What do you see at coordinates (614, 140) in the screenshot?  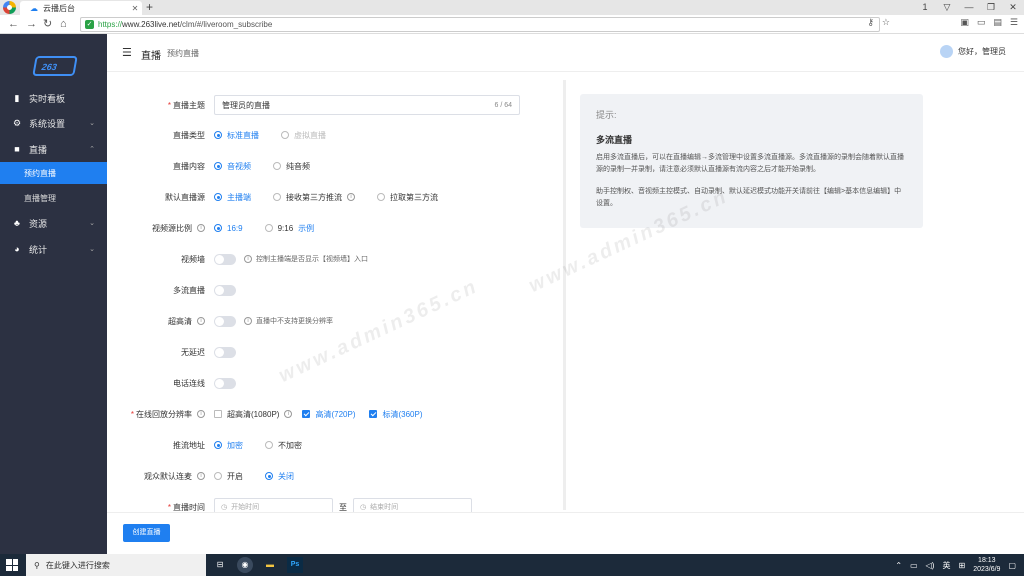 I see `tips-title: 多流直播` at bounding box center [614, 140].